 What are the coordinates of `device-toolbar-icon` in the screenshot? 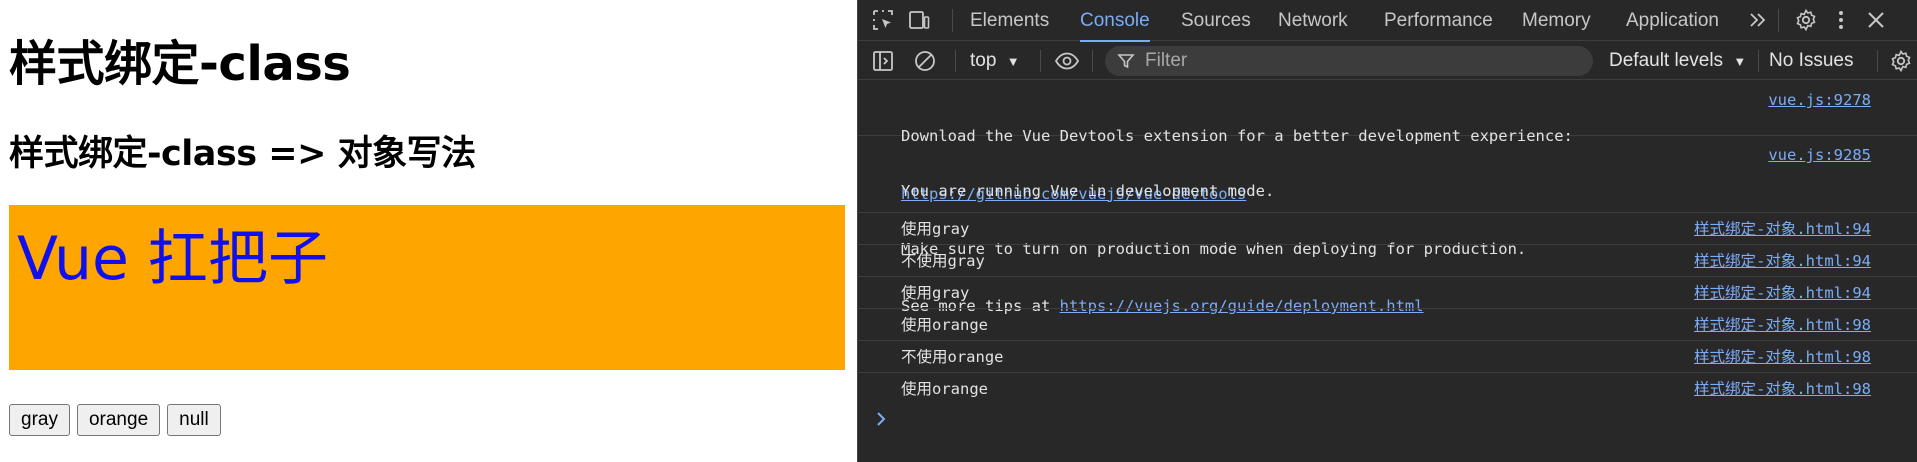 It's located at (919, 20).